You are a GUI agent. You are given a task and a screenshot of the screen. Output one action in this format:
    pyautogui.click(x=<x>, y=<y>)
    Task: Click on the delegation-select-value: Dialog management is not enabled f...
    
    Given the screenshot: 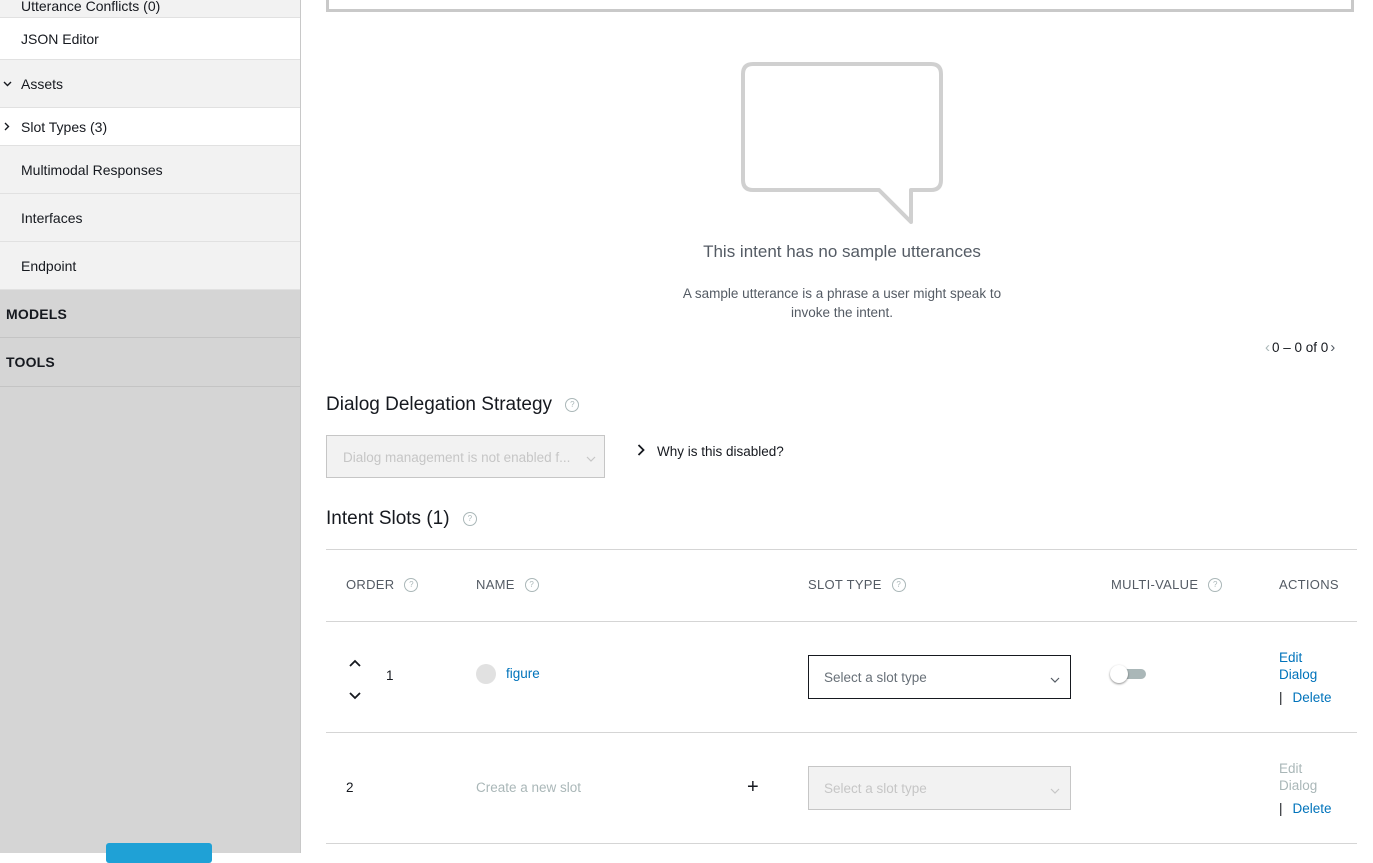 What is the action you would take?
    pyautogui.click(x=457, y=457)
    